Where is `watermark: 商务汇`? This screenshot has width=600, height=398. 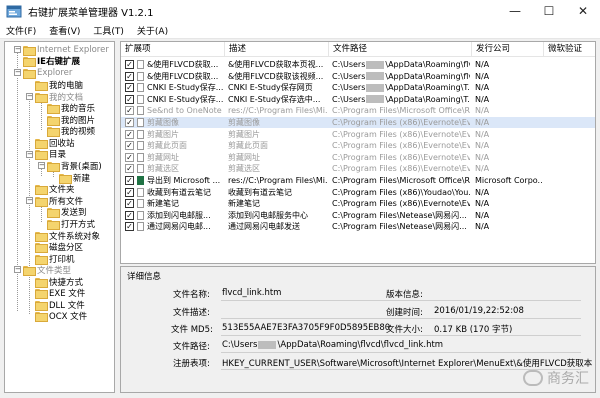 watermark: 商务汇 is located at coordinates (556, 378).